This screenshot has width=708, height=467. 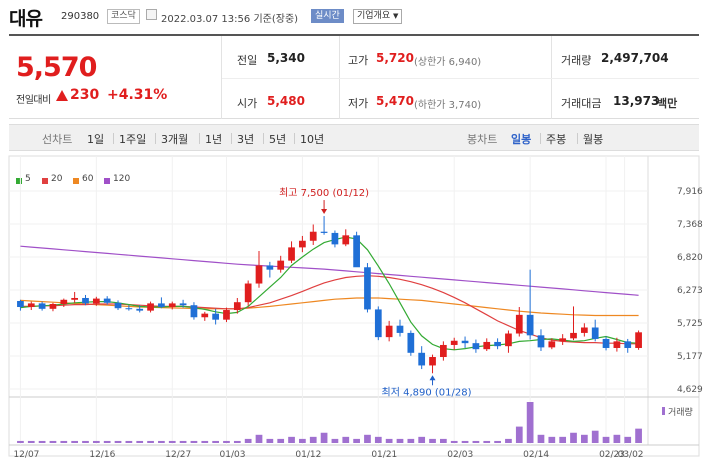 What do you see at coordinates (308, 455) in the screenshot?
I see `x-tick-label: 01/12` at bounding box center [308, 455].